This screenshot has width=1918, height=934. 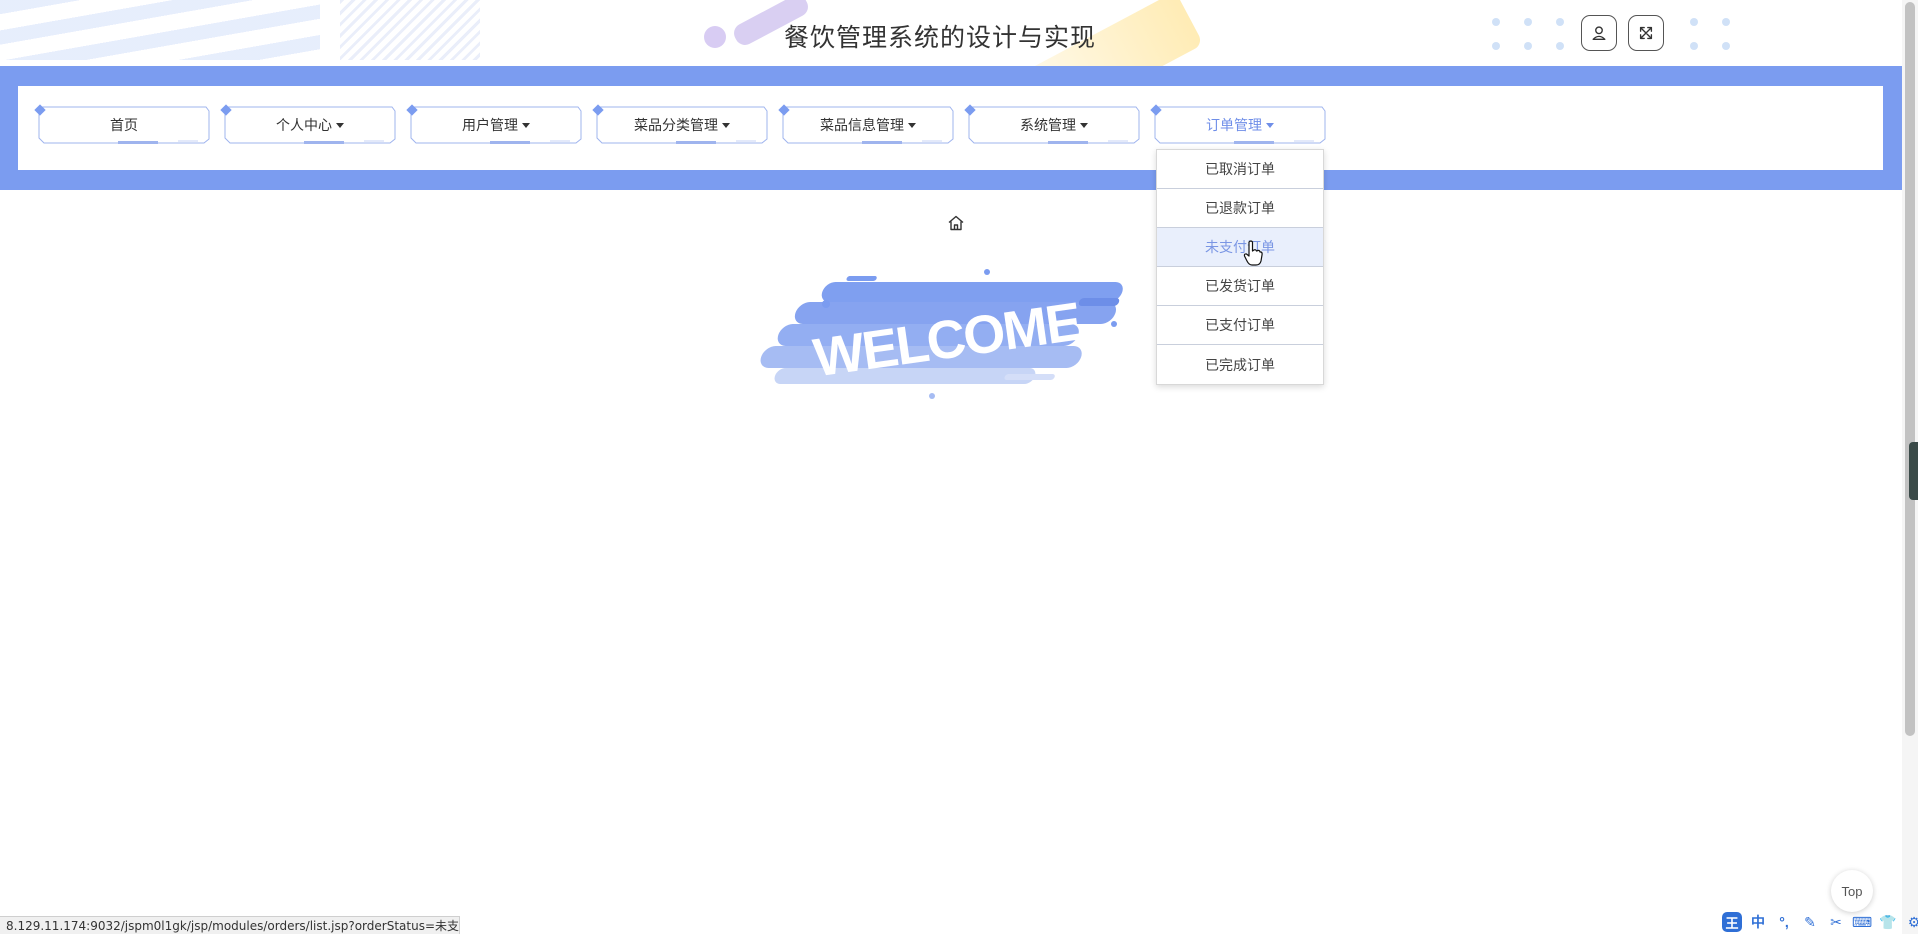 What do you see at coordinates (1913, 471) in the screenshot?
I see `side-panel-handle` at bounding box center [1913, 471].